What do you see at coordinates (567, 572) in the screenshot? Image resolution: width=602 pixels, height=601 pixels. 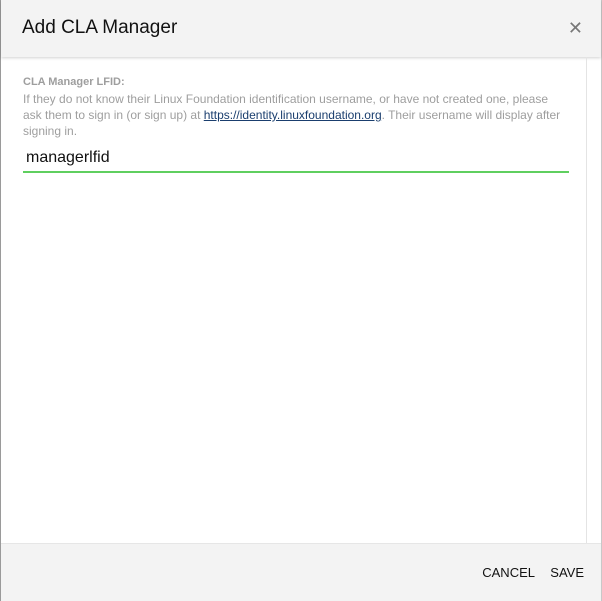 I see `save-button: SAVE` at bounding box center [567, 572].